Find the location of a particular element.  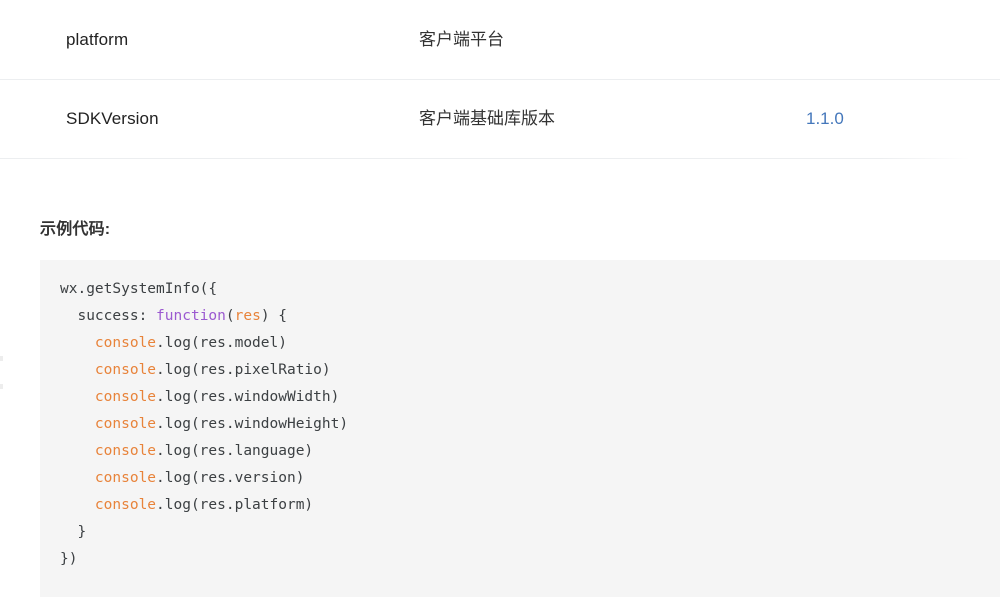

table-cell-name: platform is located at coordinates (209, 40).